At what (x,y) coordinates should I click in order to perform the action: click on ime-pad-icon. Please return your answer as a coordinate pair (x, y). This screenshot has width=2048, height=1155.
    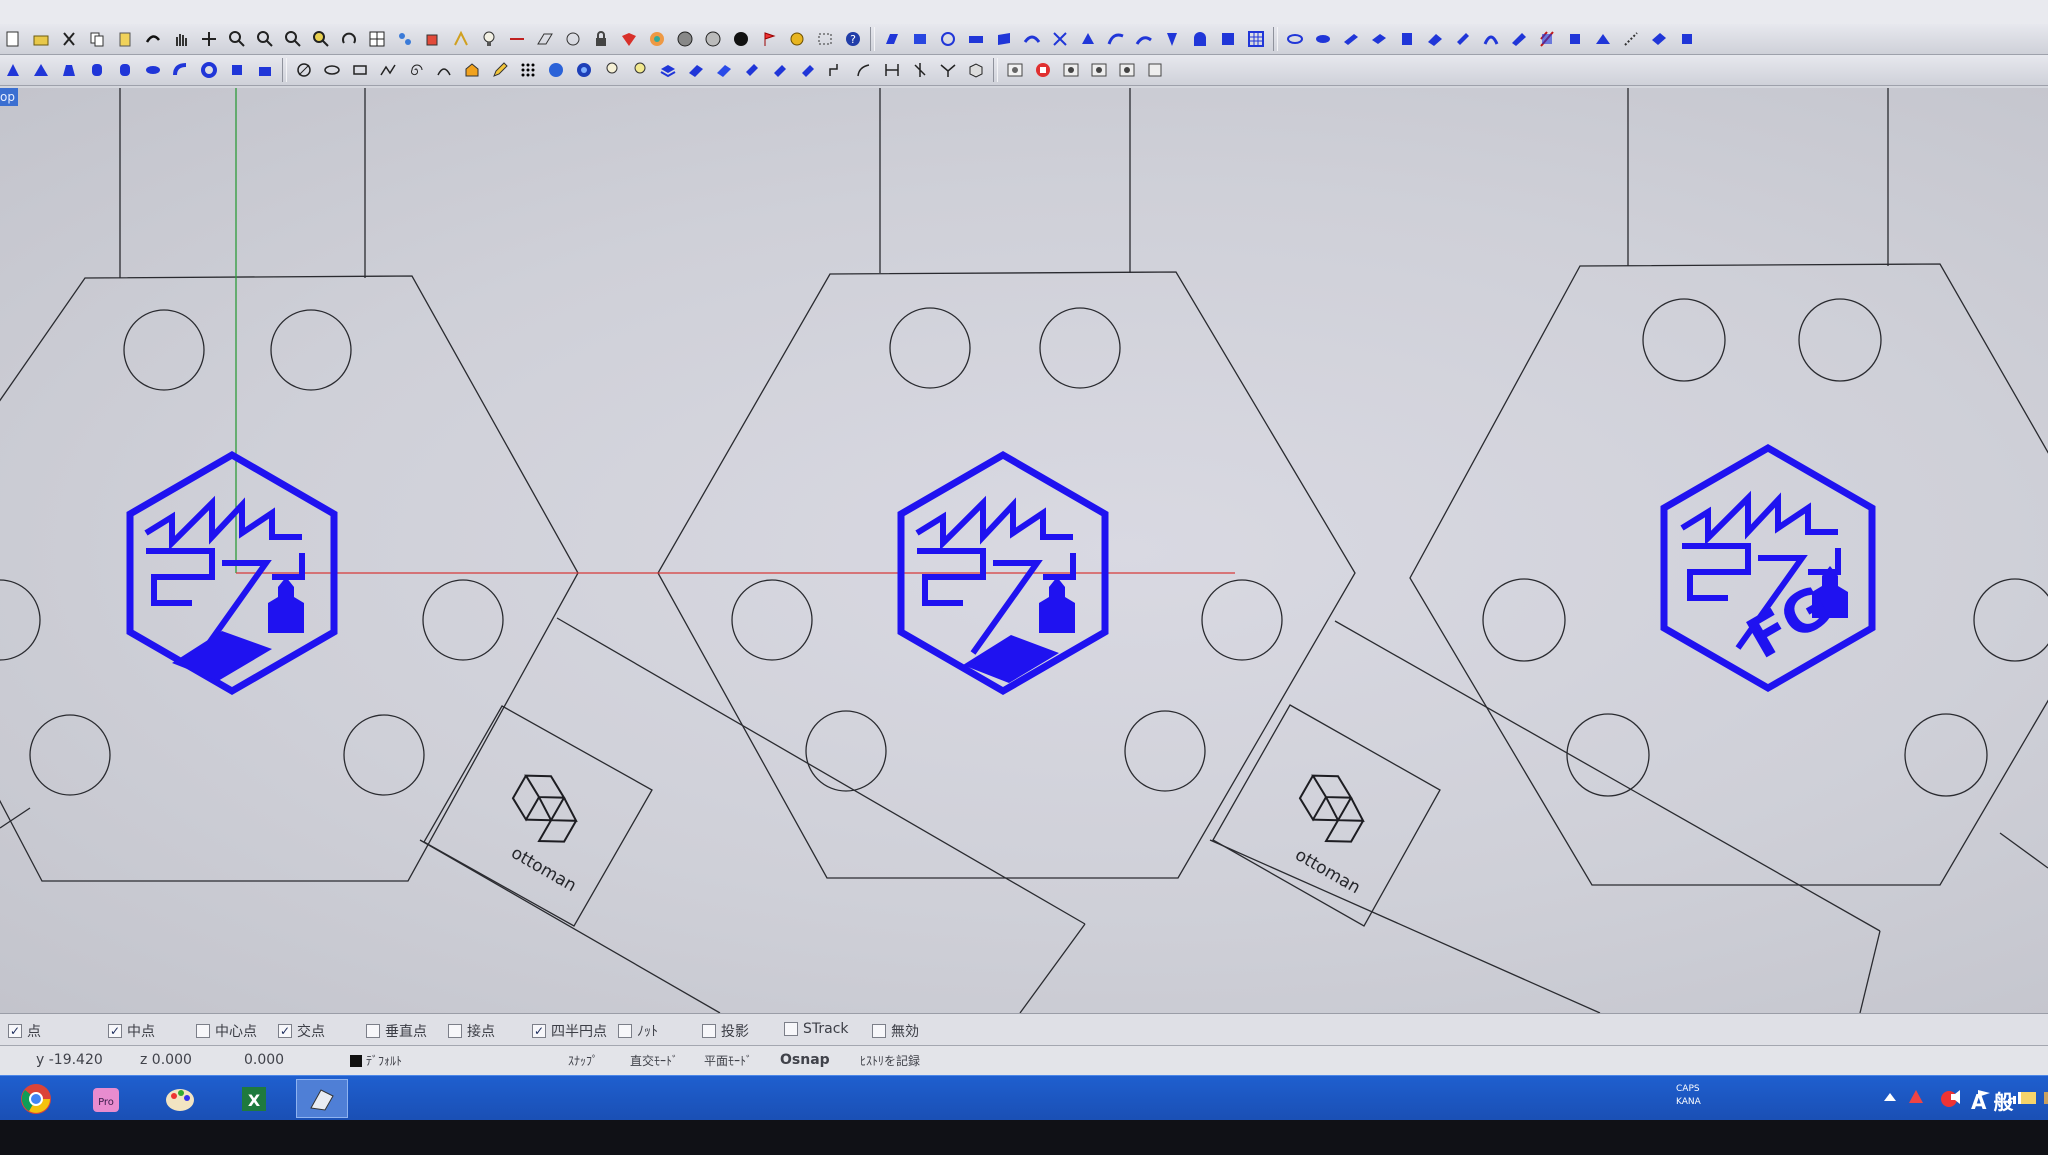
    Looking at the image, I should click on (2045, 1098).